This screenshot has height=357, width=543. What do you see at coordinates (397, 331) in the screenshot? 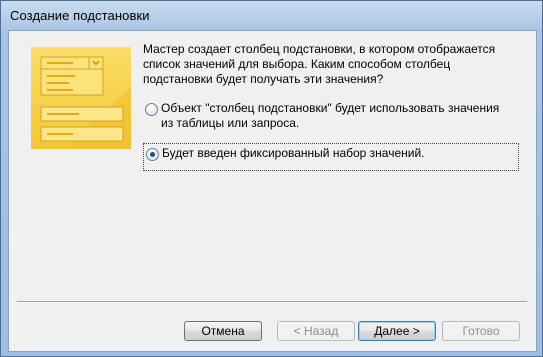
I see `next-button: Далее >` at bounding box center [397, 331].